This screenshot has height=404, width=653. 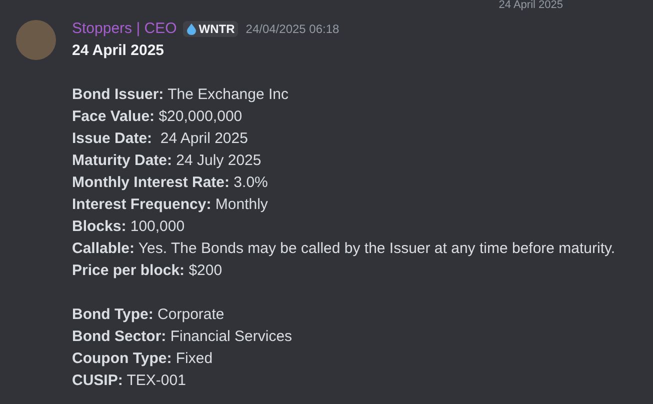 I want to click on message-line: Issue Date: 24 April 2025, so click(x=160, y=139).